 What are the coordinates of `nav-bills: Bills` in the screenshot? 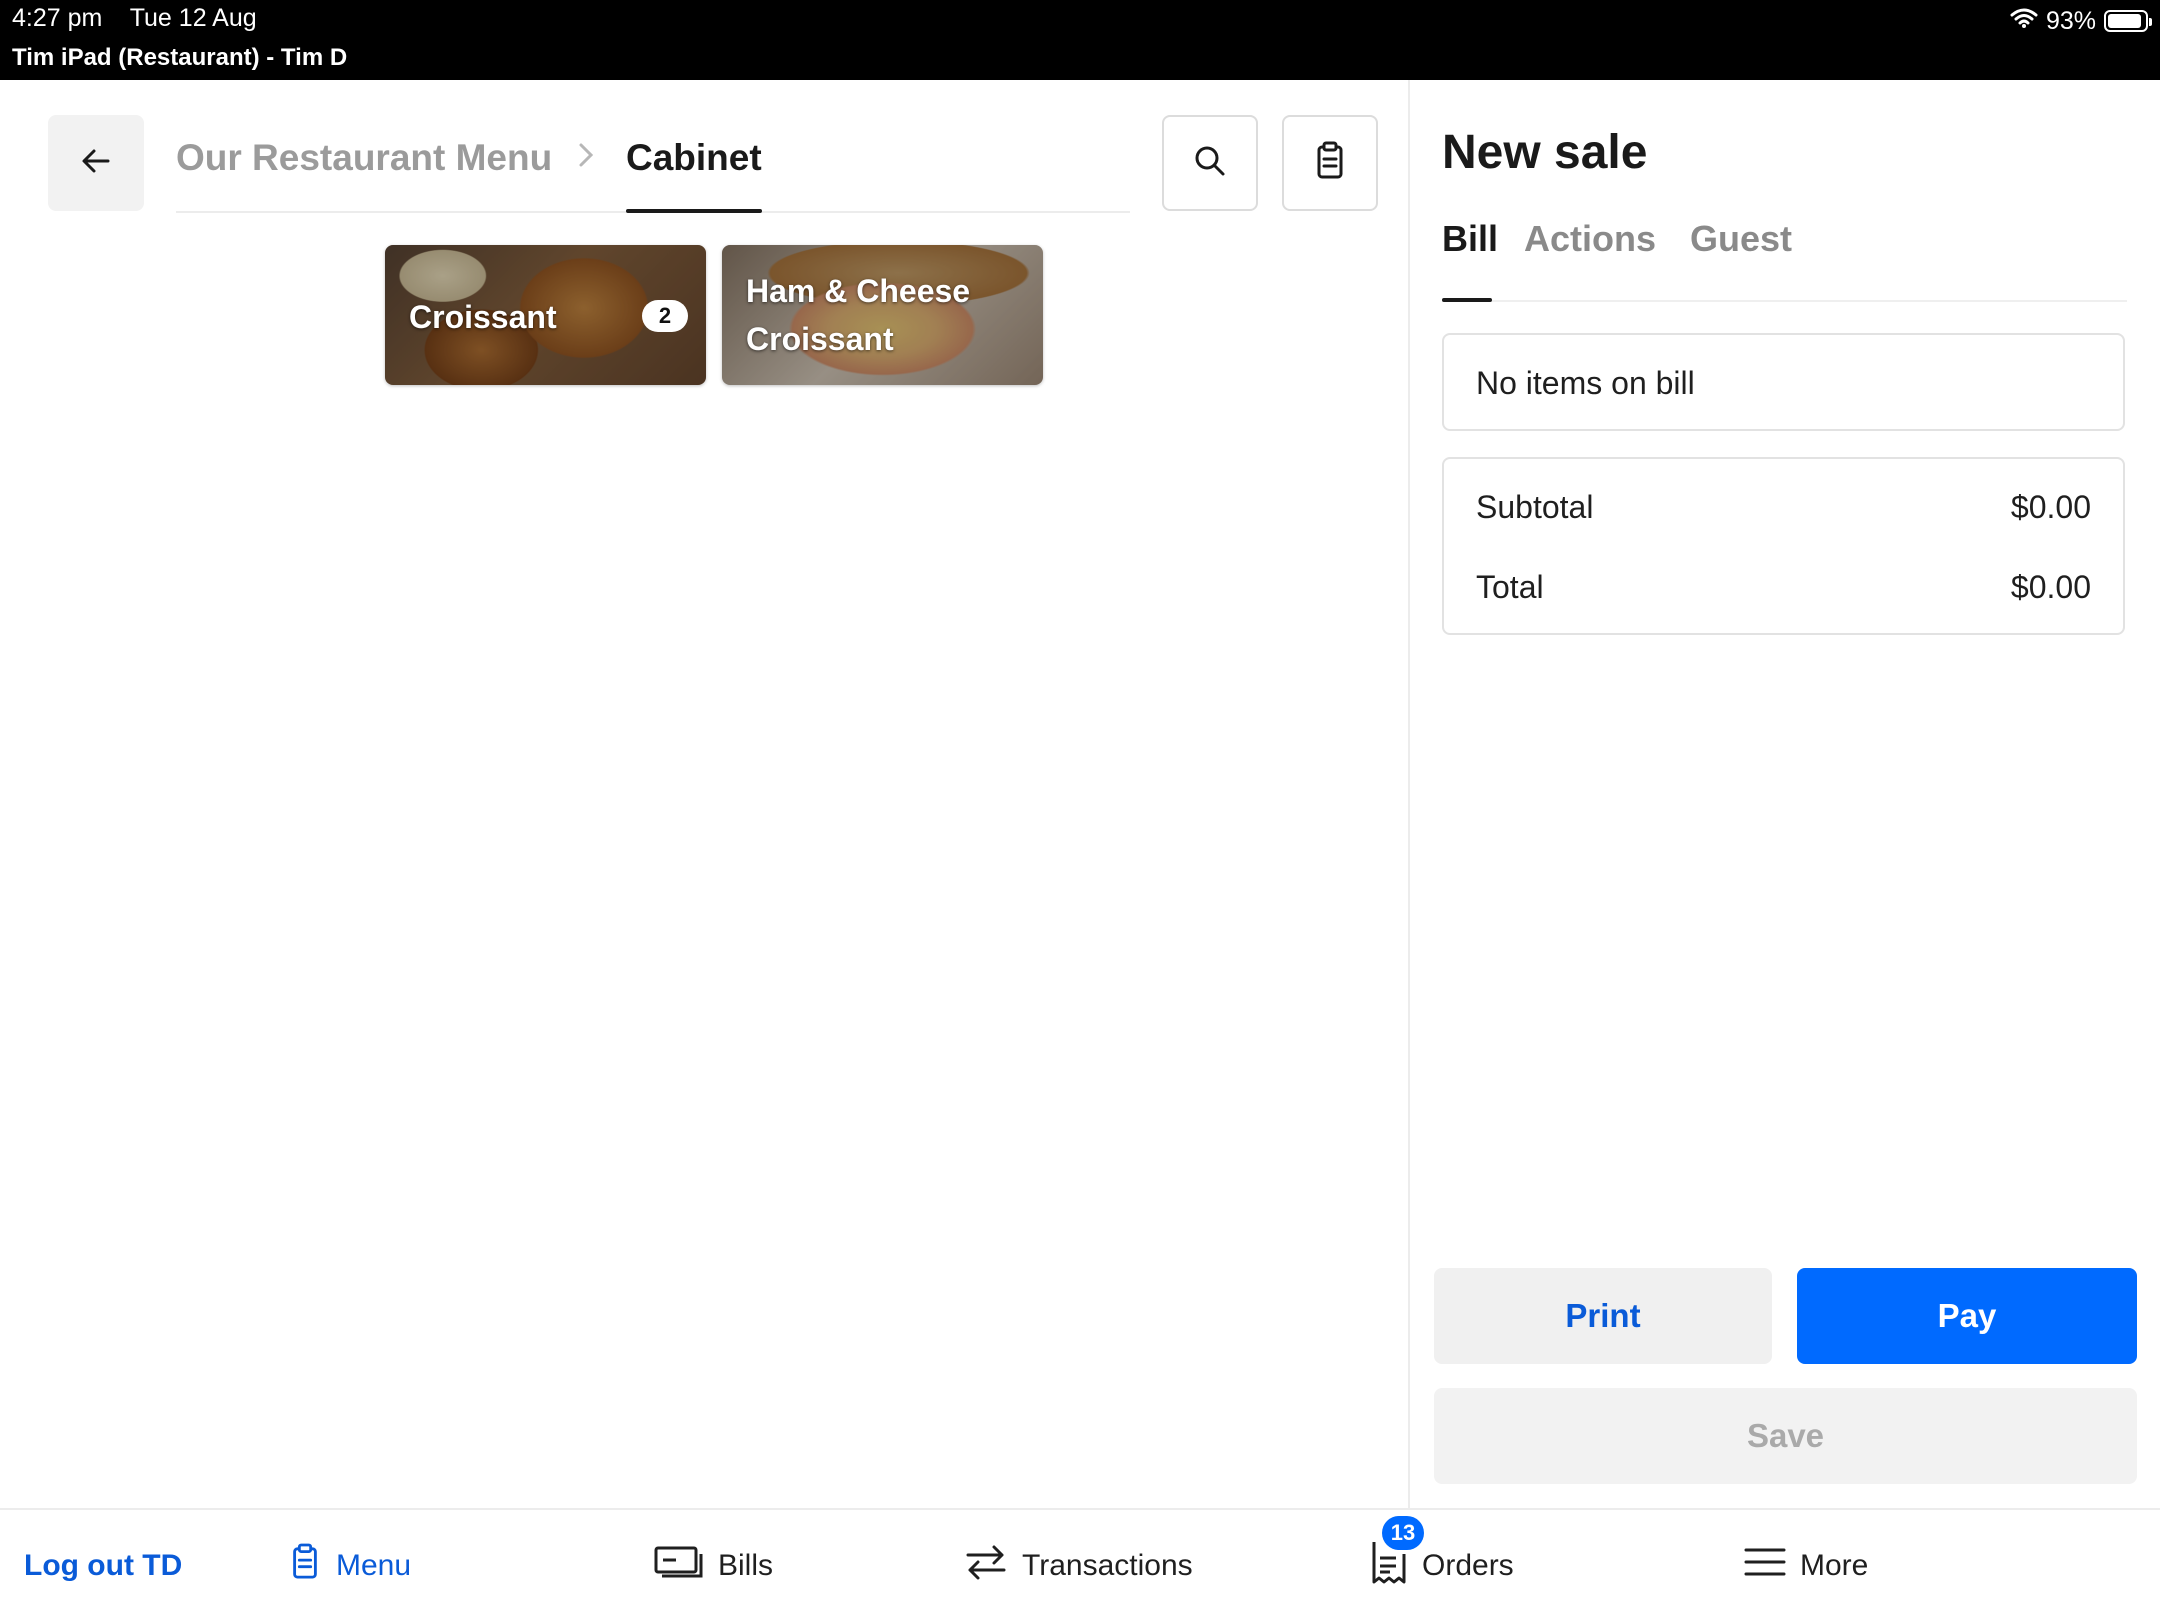 It's located at (713, 1566).